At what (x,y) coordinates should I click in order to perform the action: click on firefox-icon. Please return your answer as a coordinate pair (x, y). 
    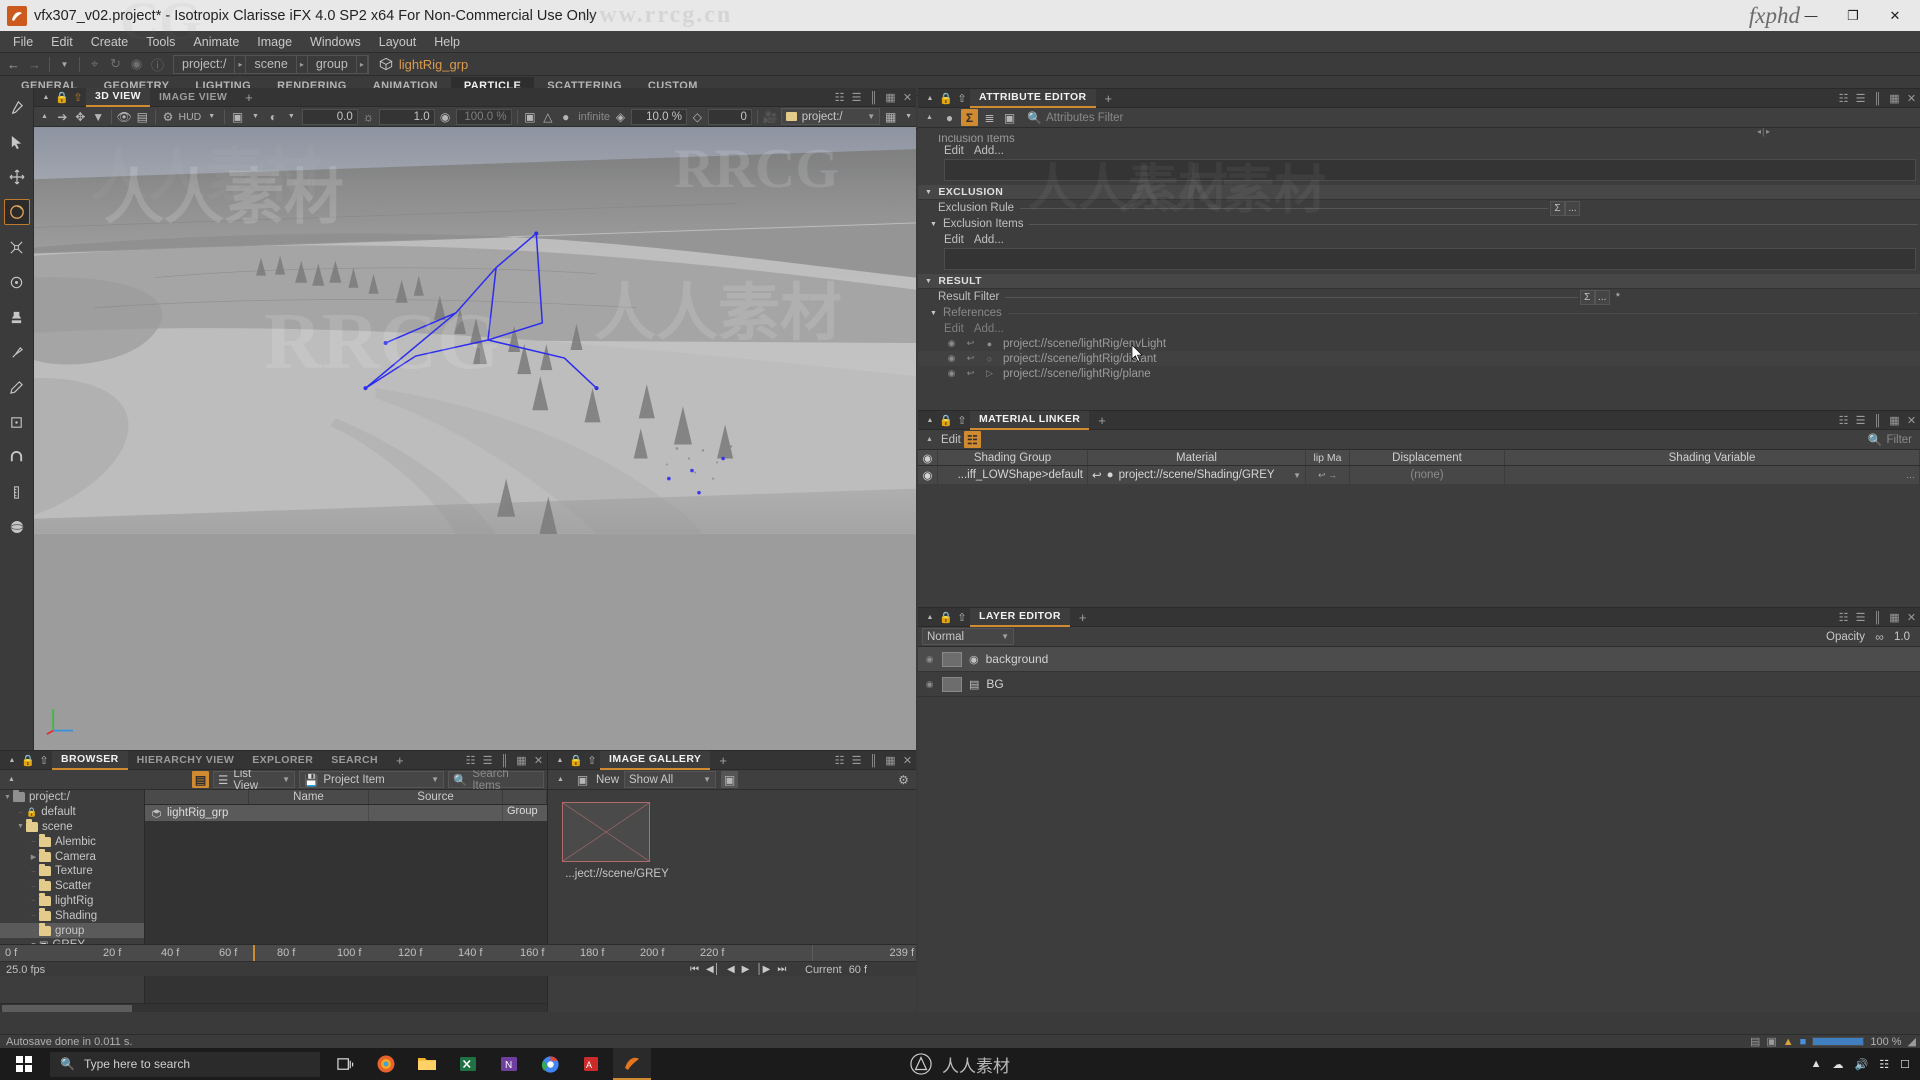
    Looking at the image, I should click on (386, 1064).